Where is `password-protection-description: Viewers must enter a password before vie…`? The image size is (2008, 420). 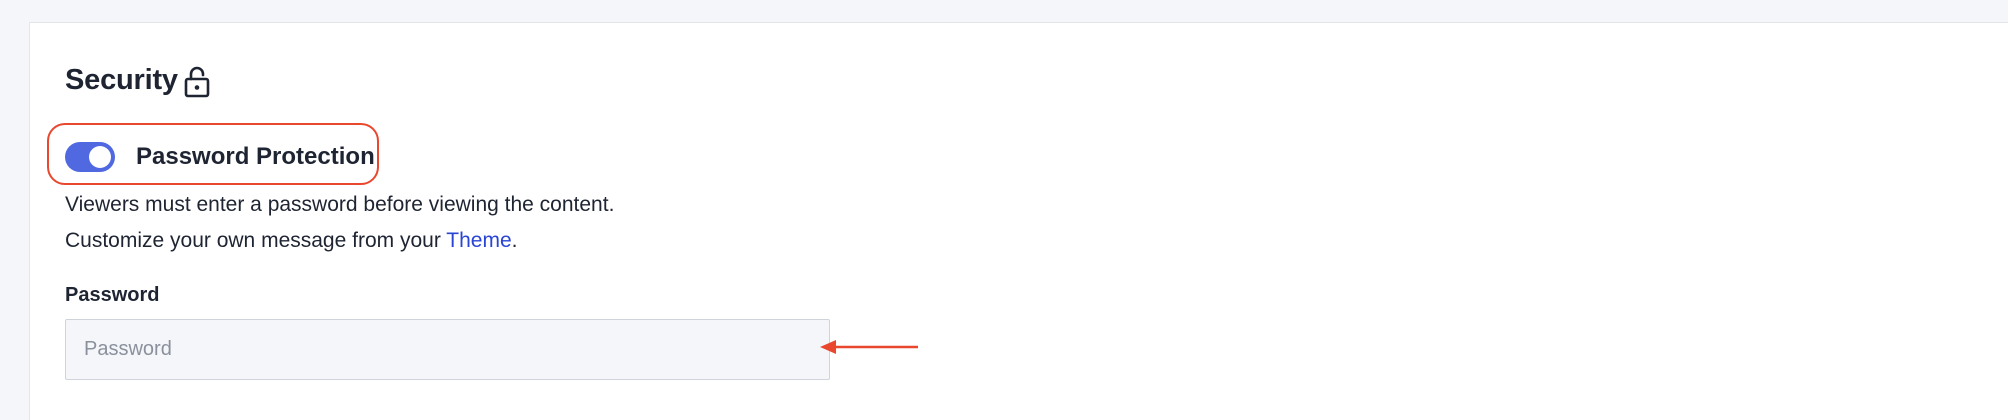 password-protection-description: Viewers must enter a password before vie… is located at coordinates (340, 204).